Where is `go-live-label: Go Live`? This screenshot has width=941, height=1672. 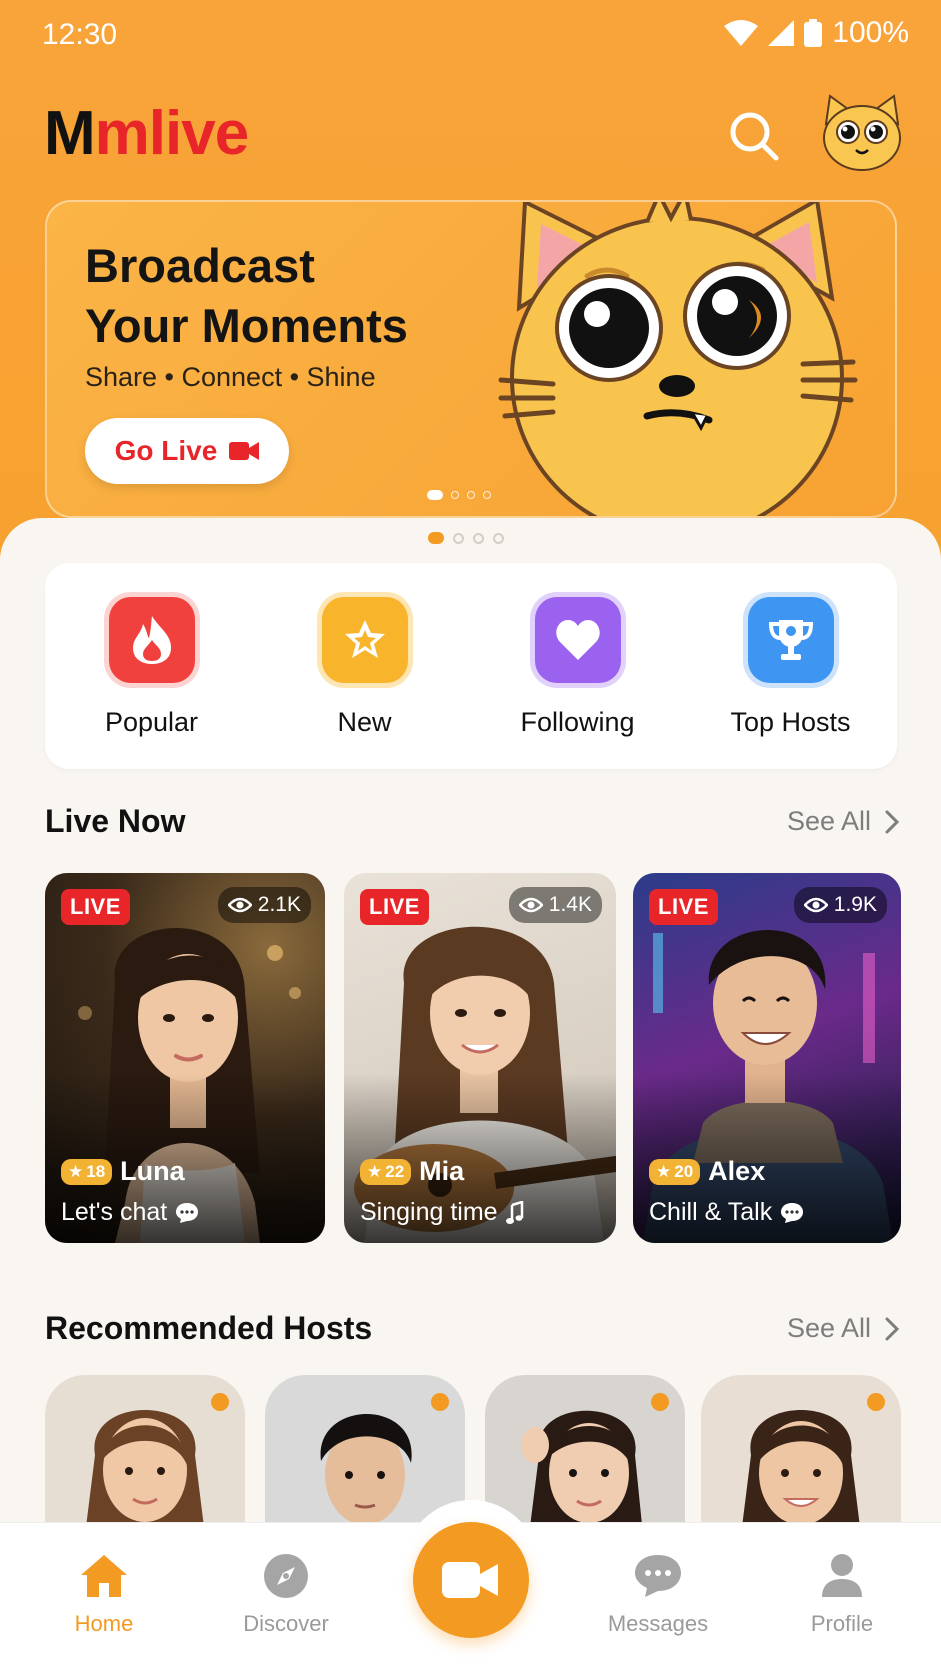 go-live-label: Go Live is located at coordinates (166, 450).